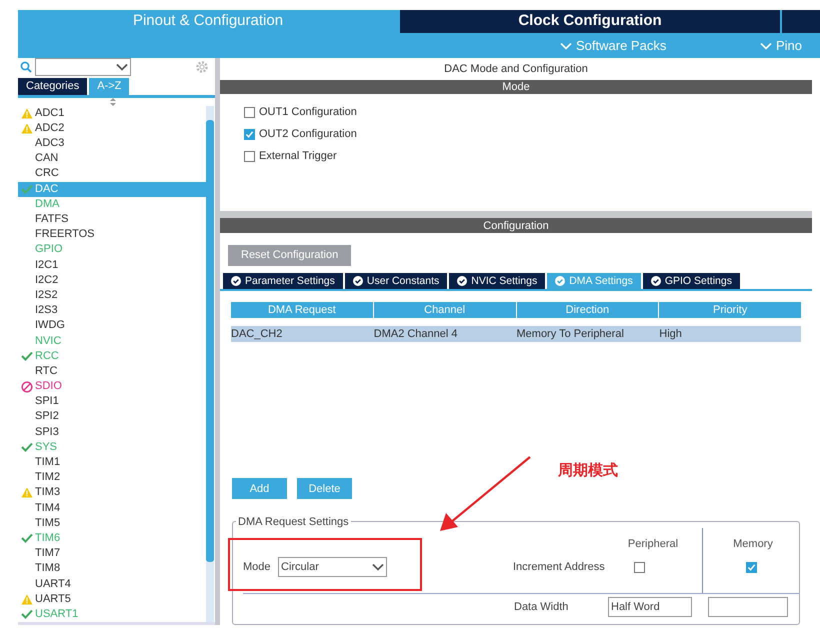 The image size is (820, 635). What do you see at coordinates (298, 156) in the screenshot?
I see `checkbox-label: External Trigger` at bounding box center [298, 156].